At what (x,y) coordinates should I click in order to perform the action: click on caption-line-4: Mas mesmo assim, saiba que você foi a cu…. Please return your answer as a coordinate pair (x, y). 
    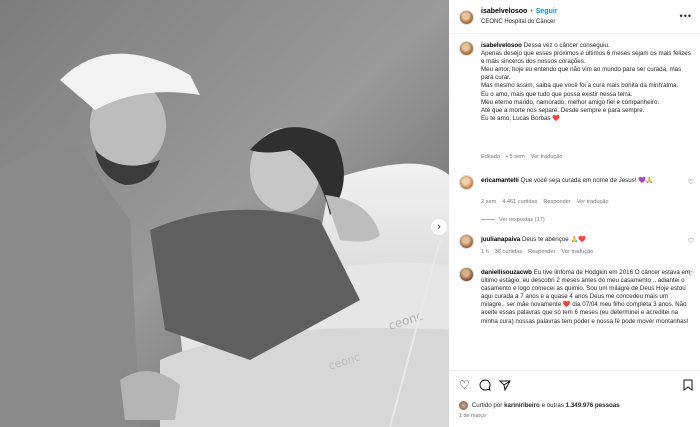
    Looking at the image, I should click on (580, 86).